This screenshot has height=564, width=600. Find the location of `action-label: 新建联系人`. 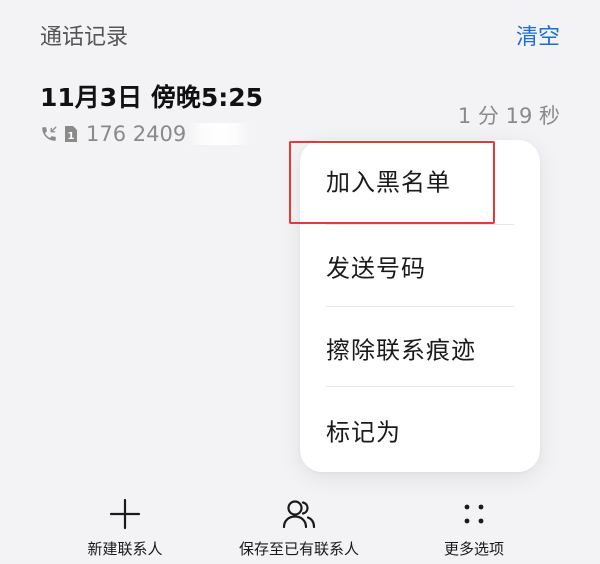

action-label: 新建联系人 is located at coordinates (125, 549).